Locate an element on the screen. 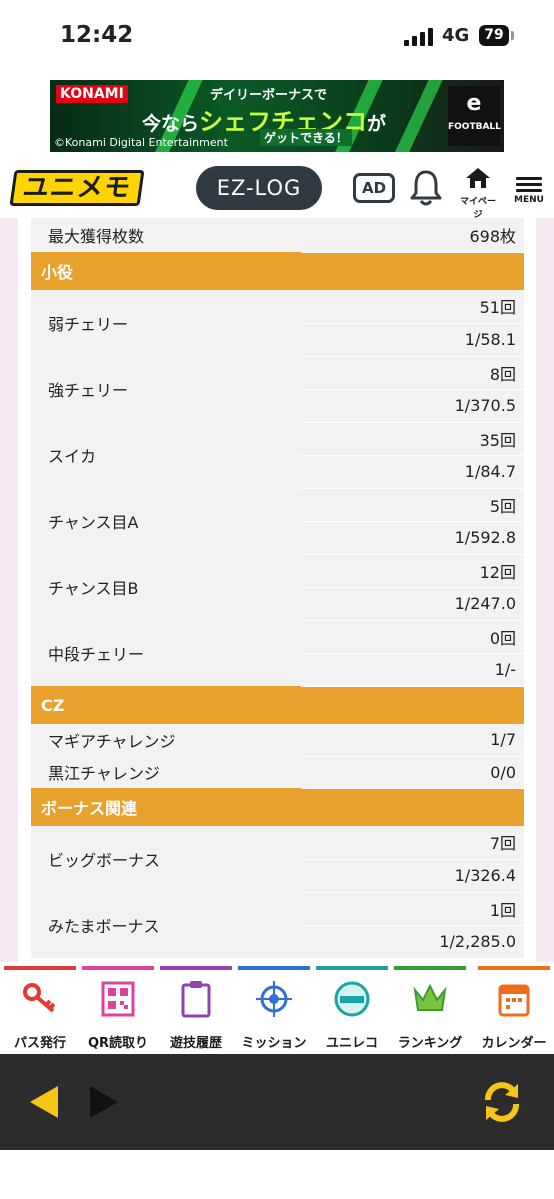 This screenshot has width=554, height=1199. count-value: 7回 is located at coordinates (412, 843).